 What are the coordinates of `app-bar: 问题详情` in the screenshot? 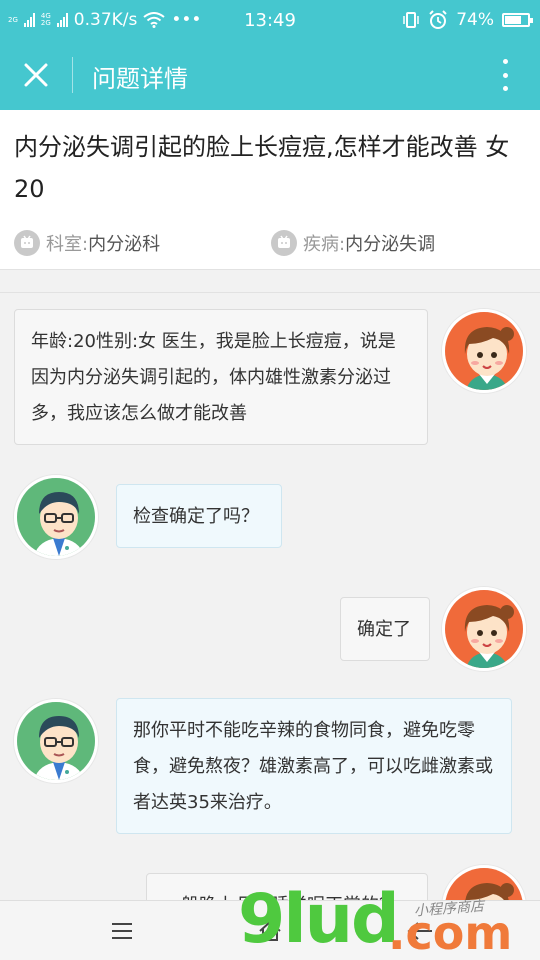 It's located at (270, 75).